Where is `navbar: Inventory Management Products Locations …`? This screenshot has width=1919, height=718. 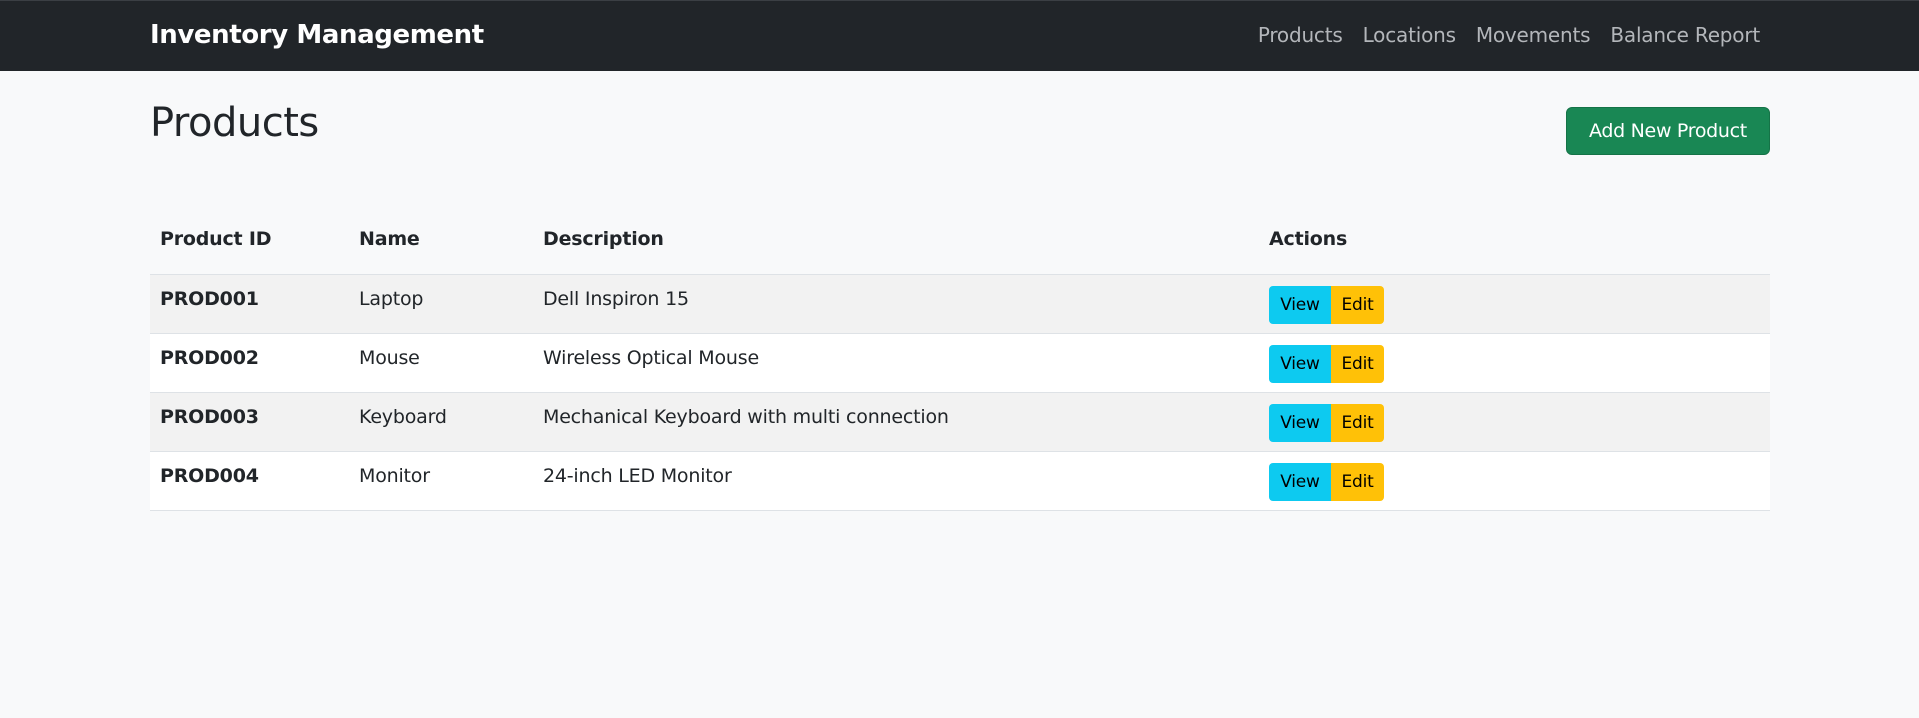
navbar: Inventory Management Products Locations … is located at coordinates (959, 35).